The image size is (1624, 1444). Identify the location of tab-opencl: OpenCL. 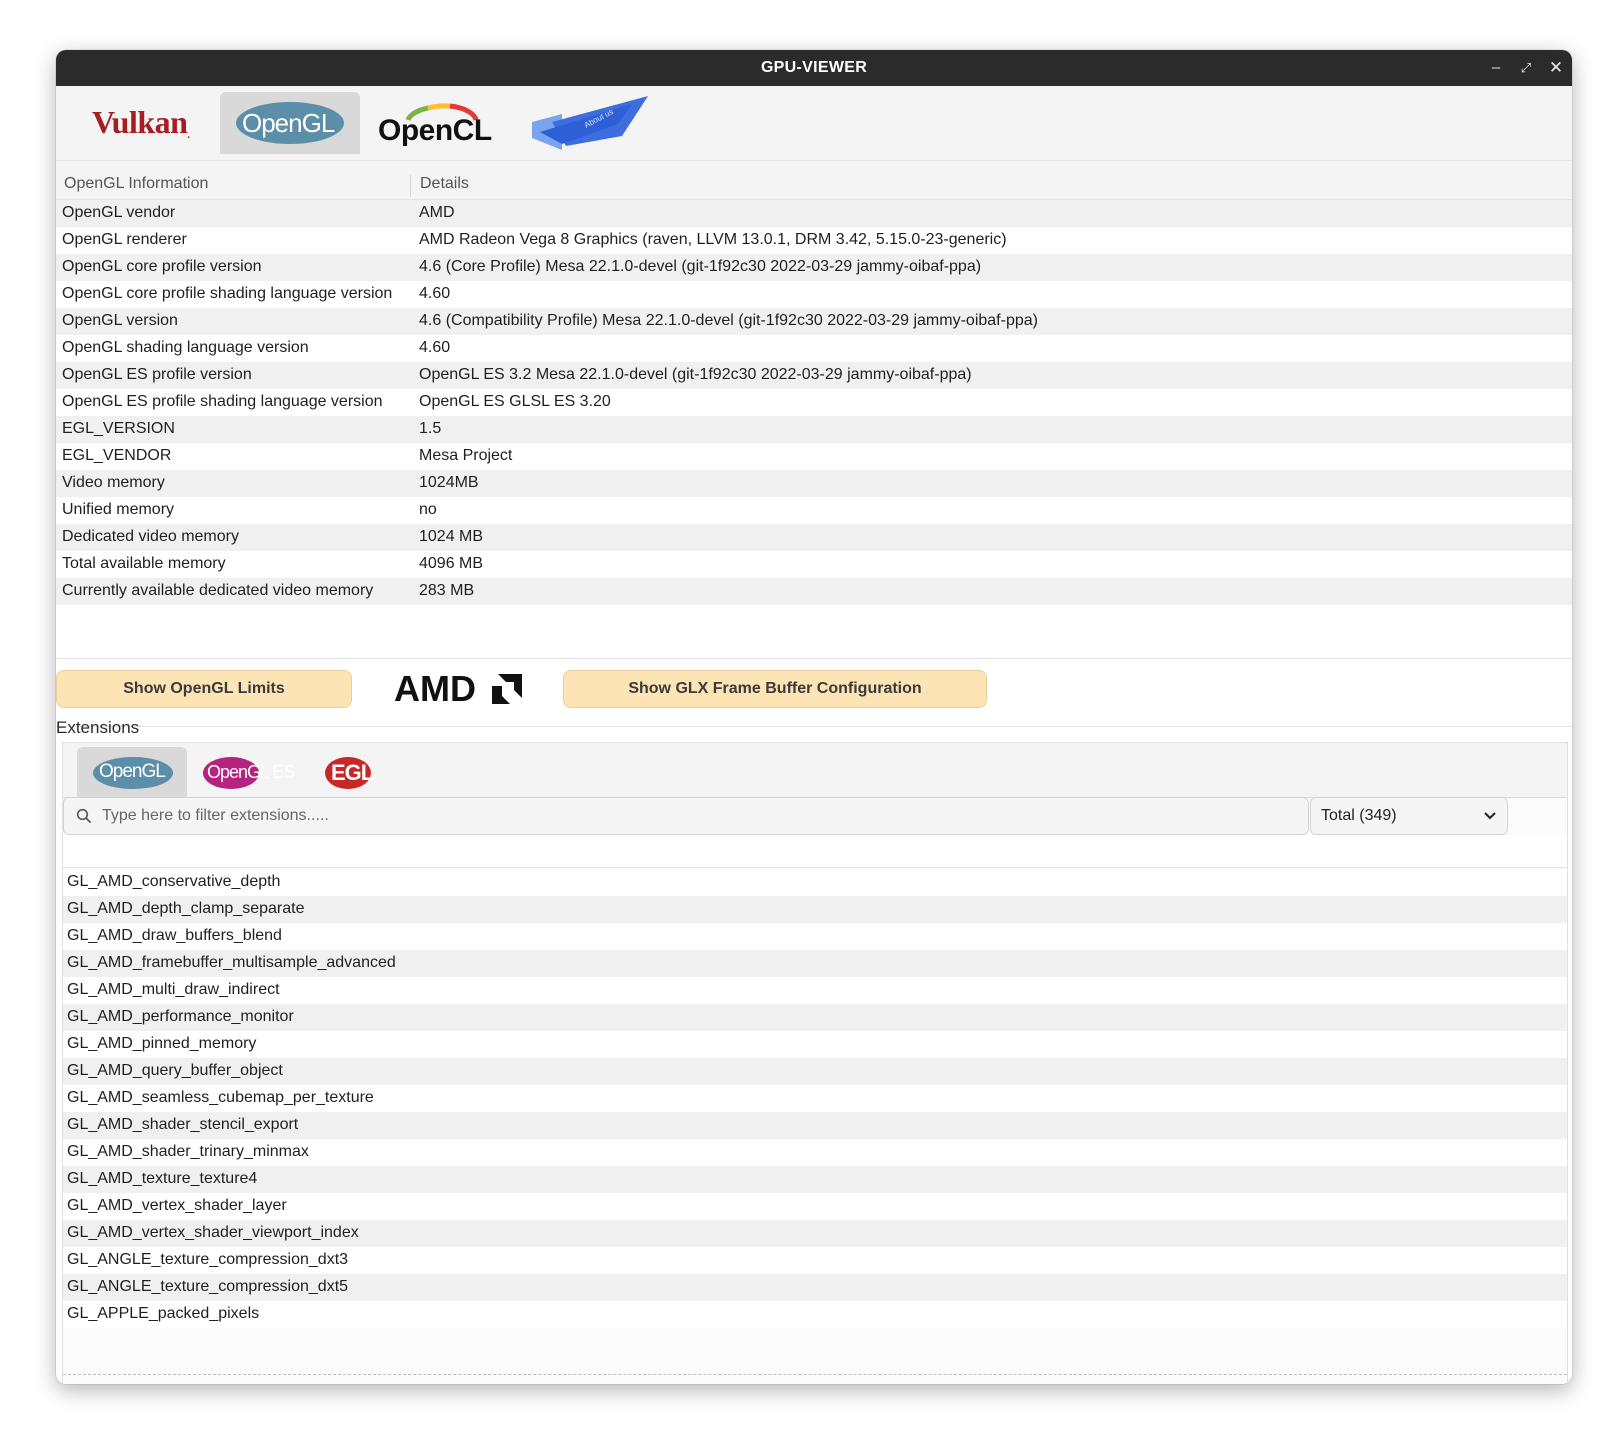
(436, 123).